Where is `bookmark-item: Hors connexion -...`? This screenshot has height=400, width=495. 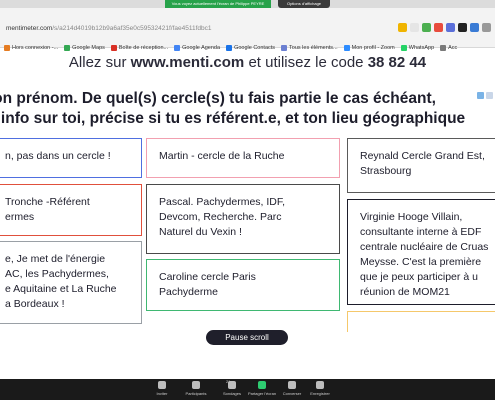 bookmark-item: Hors connexion -... is located at coordinates (31, 48).